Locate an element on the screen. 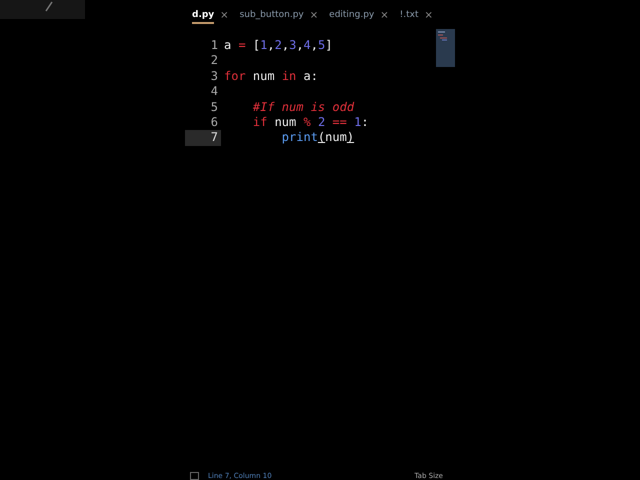  line-number: 5 is located at coordinates (214, 107).